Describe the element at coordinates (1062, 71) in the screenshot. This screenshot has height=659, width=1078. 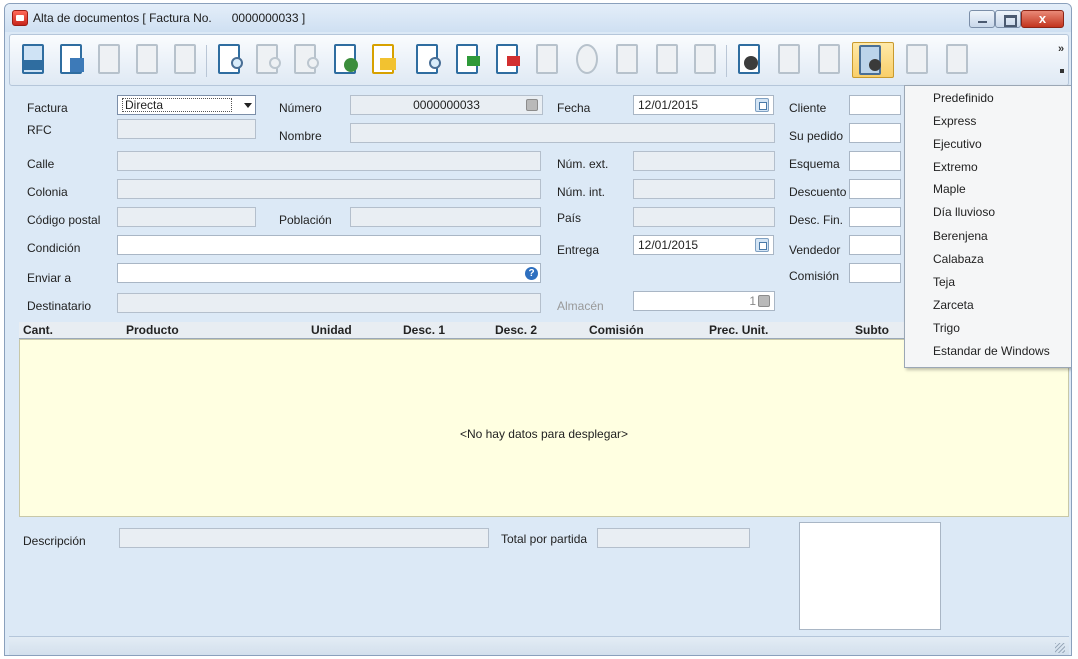
I see `toolbar-dropdown-icon` at that location.